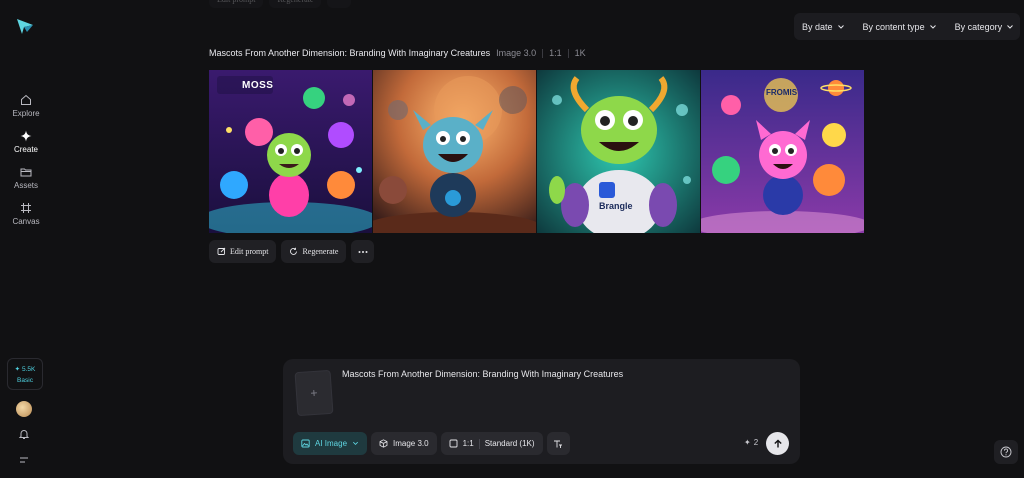 This screenshot has height=478, width=1024. I want to click on grid-icon, so click(26, 208).